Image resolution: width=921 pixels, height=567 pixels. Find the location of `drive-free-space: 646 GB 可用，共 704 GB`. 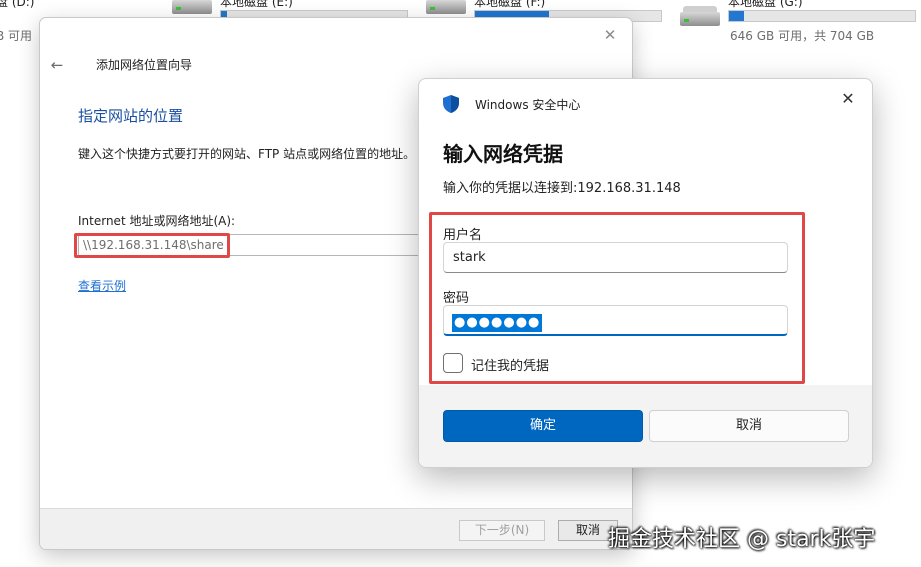

drive-free-space: 646 GB 可用，共 704 GB is located at coordinates (802, 36).